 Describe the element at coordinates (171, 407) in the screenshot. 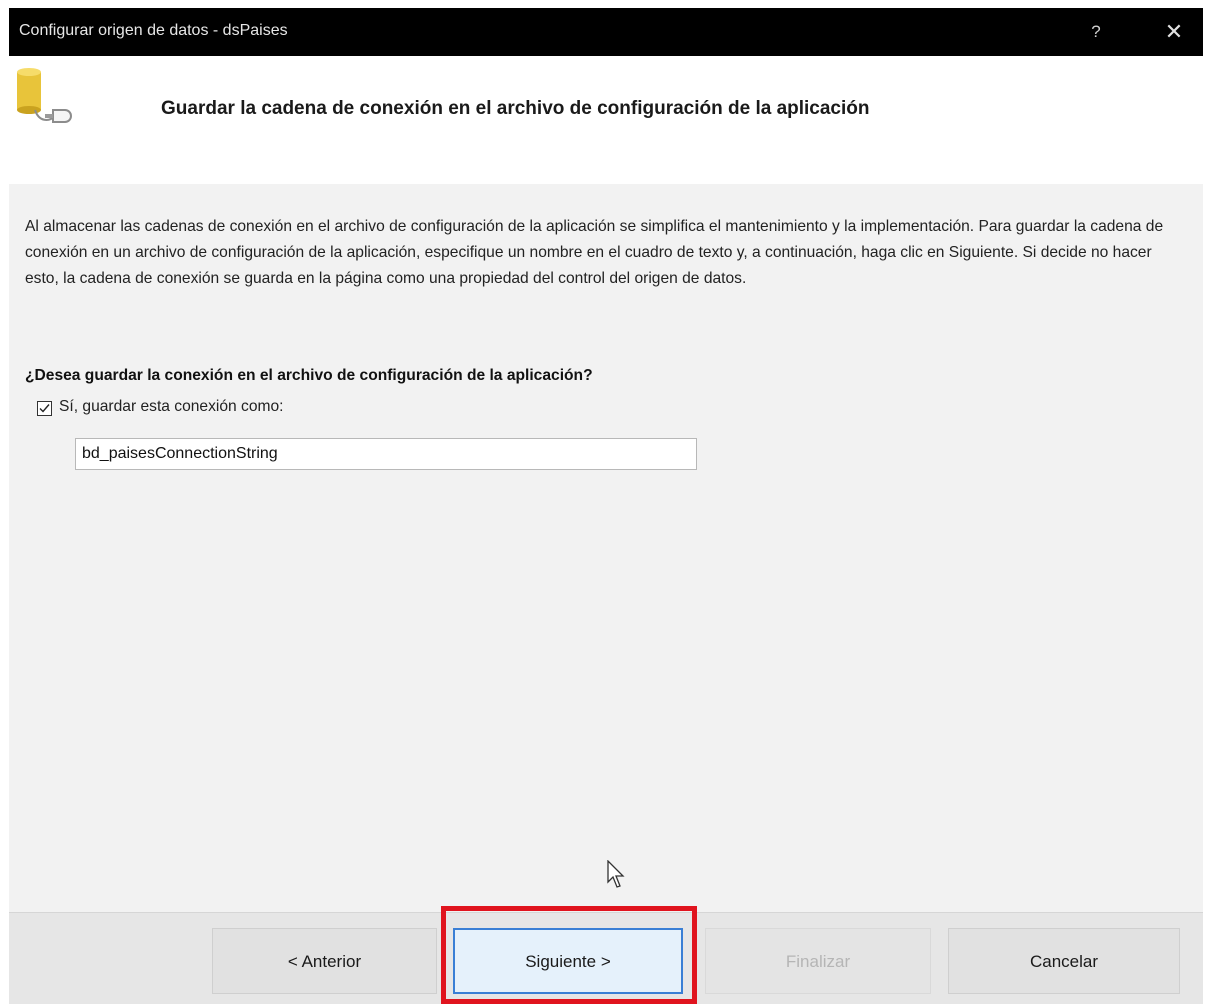

I see `save-connection-label: Sí, guardar esta conexión como:` at that location.